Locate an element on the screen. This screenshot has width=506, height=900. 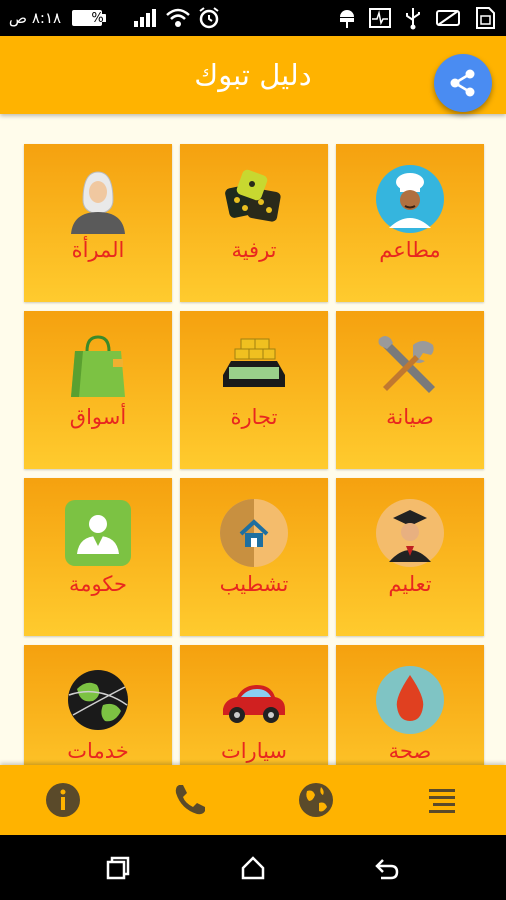
back-button is located at coordinates (387, 867).